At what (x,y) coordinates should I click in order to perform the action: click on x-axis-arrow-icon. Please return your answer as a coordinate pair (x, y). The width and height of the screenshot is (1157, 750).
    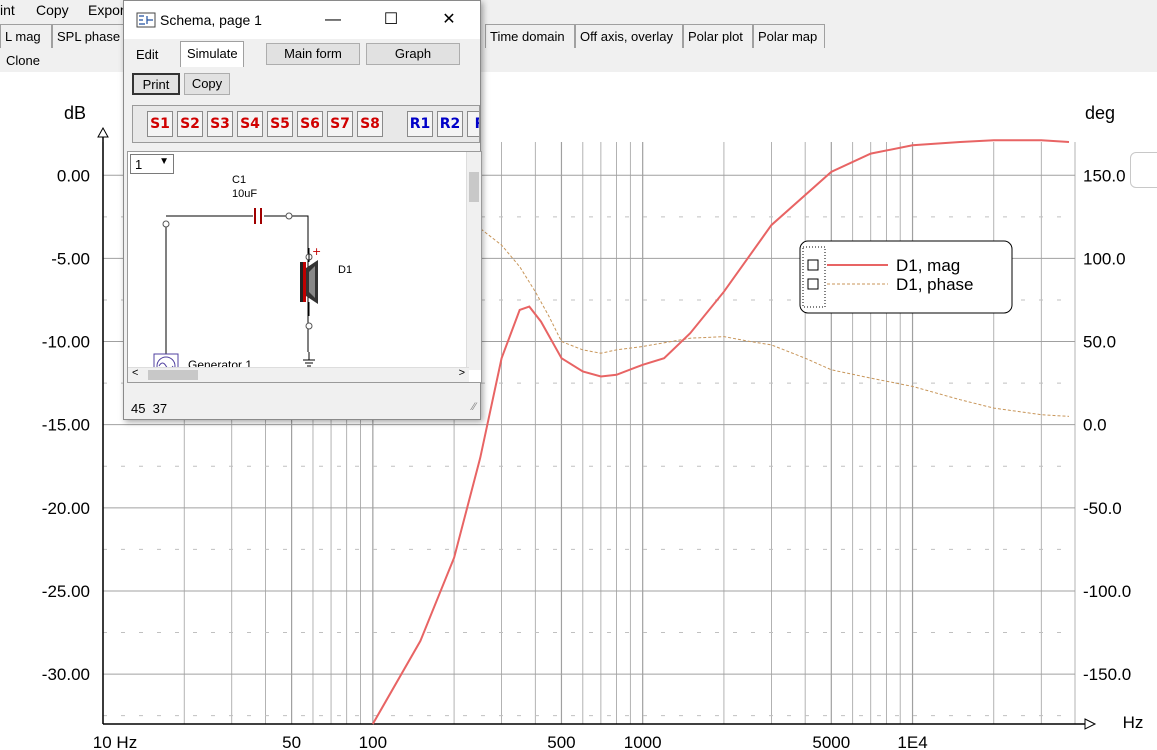
    Looking at the image, I should click on (1090, 724).